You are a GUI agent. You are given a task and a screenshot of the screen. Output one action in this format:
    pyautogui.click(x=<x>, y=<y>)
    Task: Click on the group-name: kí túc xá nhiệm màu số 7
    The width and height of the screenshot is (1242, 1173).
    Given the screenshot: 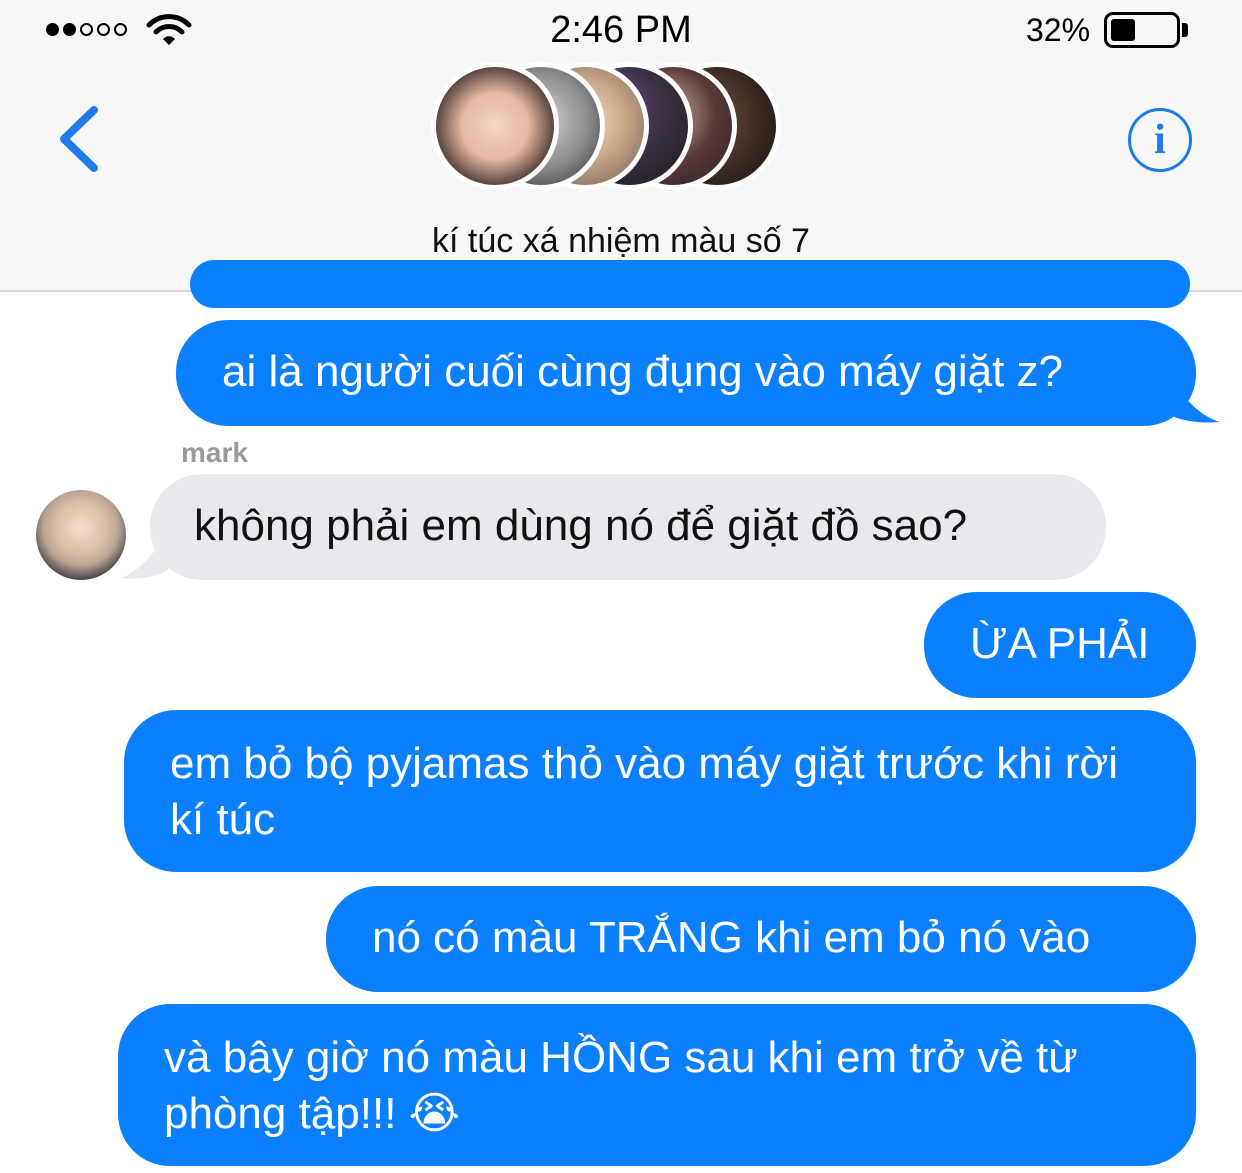 What is the action you would take?
    pyautogui.click(x=621, y=241)
    